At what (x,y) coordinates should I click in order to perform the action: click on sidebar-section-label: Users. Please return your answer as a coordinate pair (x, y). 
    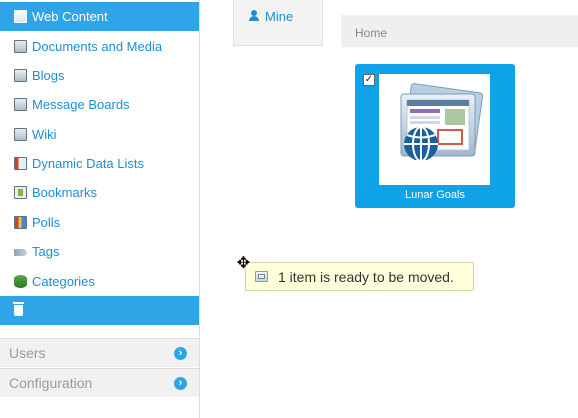
    Looking at the image, I should click on (27, 353).